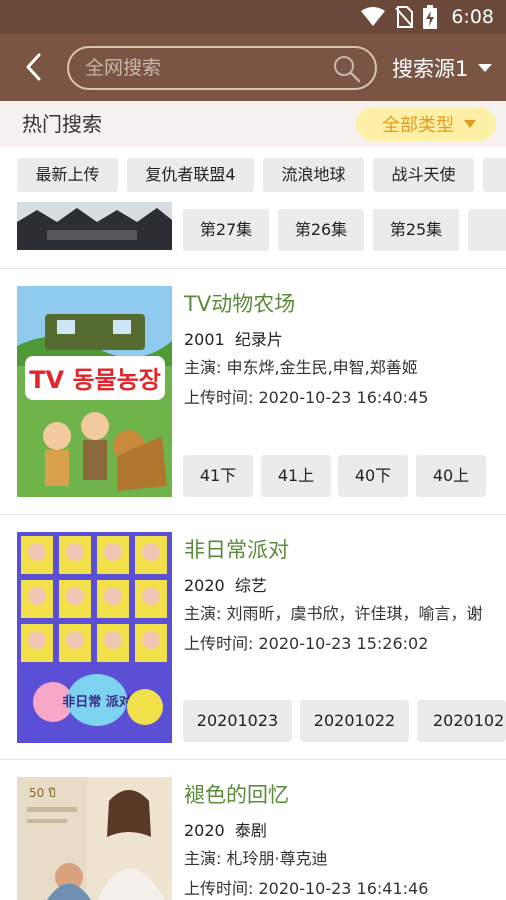 This screenshot has width=506, height=900. I want to click on episode-button: 2020102, so click(461, 721).